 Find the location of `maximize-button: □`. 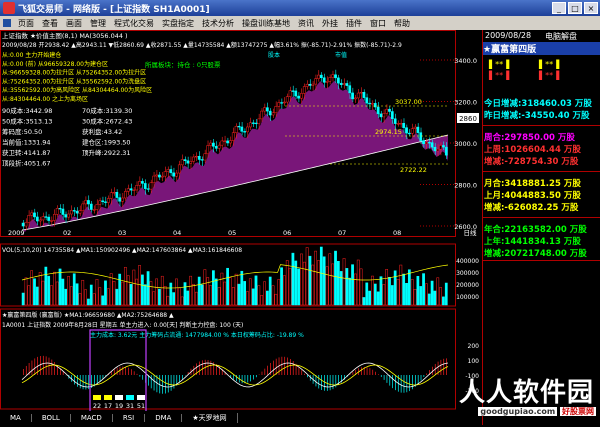

maximize-button: □ is located at coordinates (575, 8).